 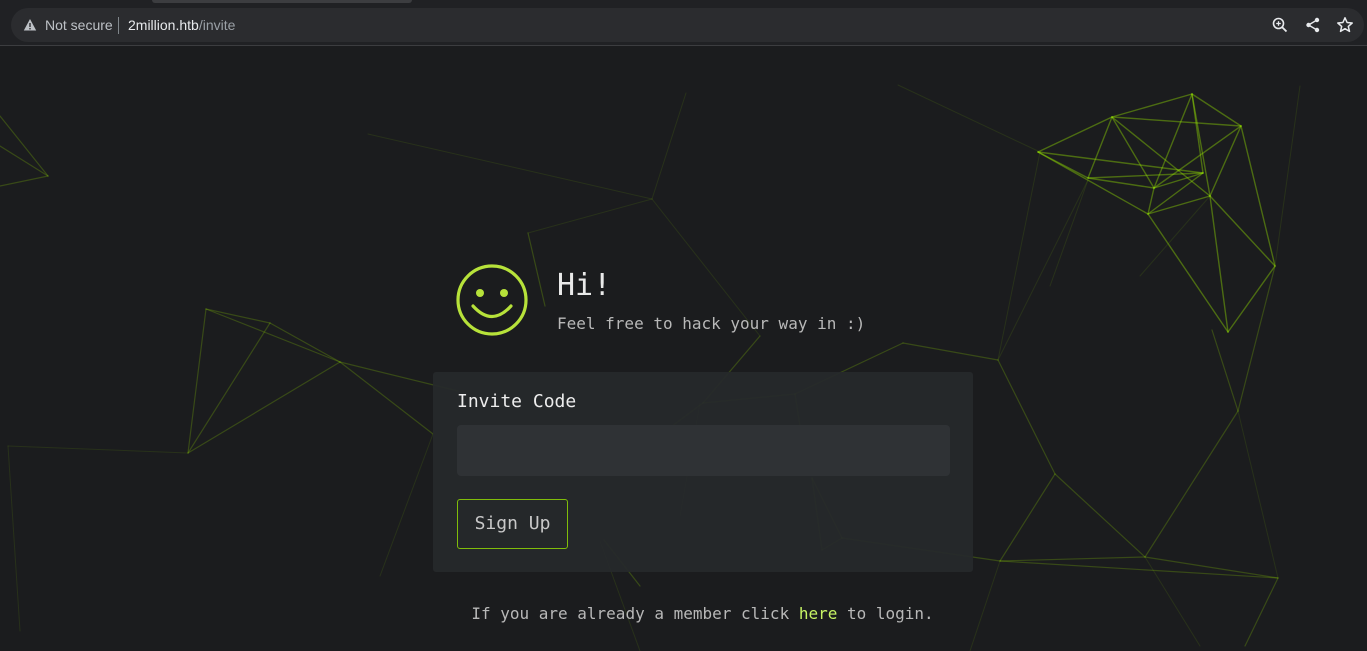 What do you see at coordinates (517, 401) in the screenshot?
I see `invite-code-label: Invite Code` at bounding box center [517, 401].